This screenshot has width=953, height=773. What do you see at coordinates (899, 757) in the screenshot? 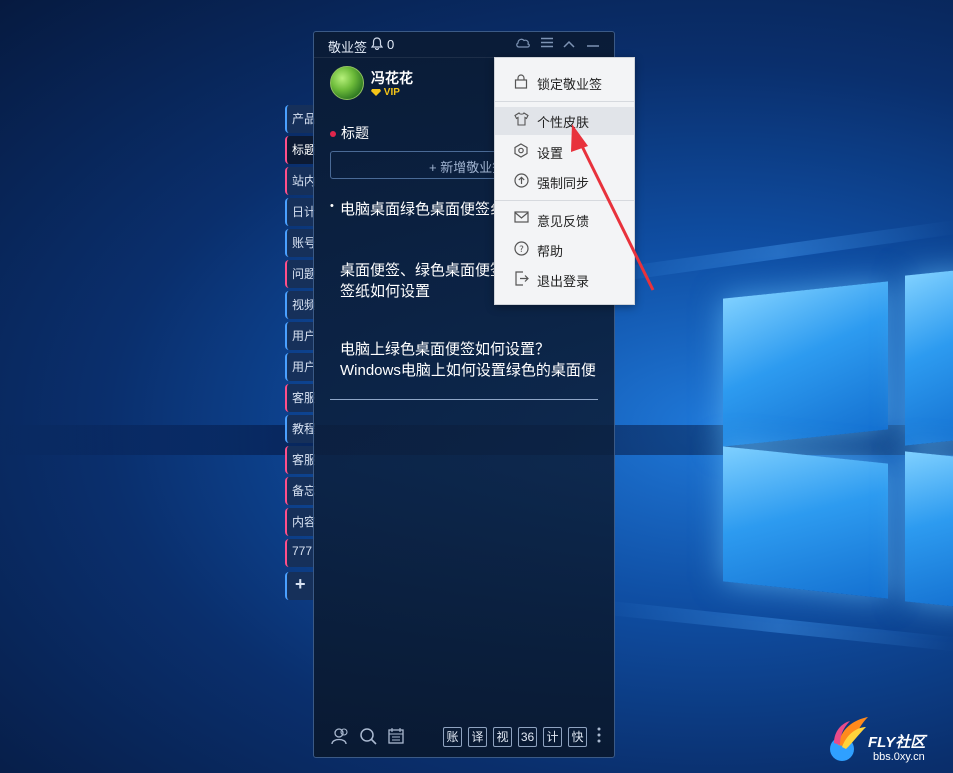
I see `watermark-url: bbs.0xy.cn` at bounding box center [899, 757].